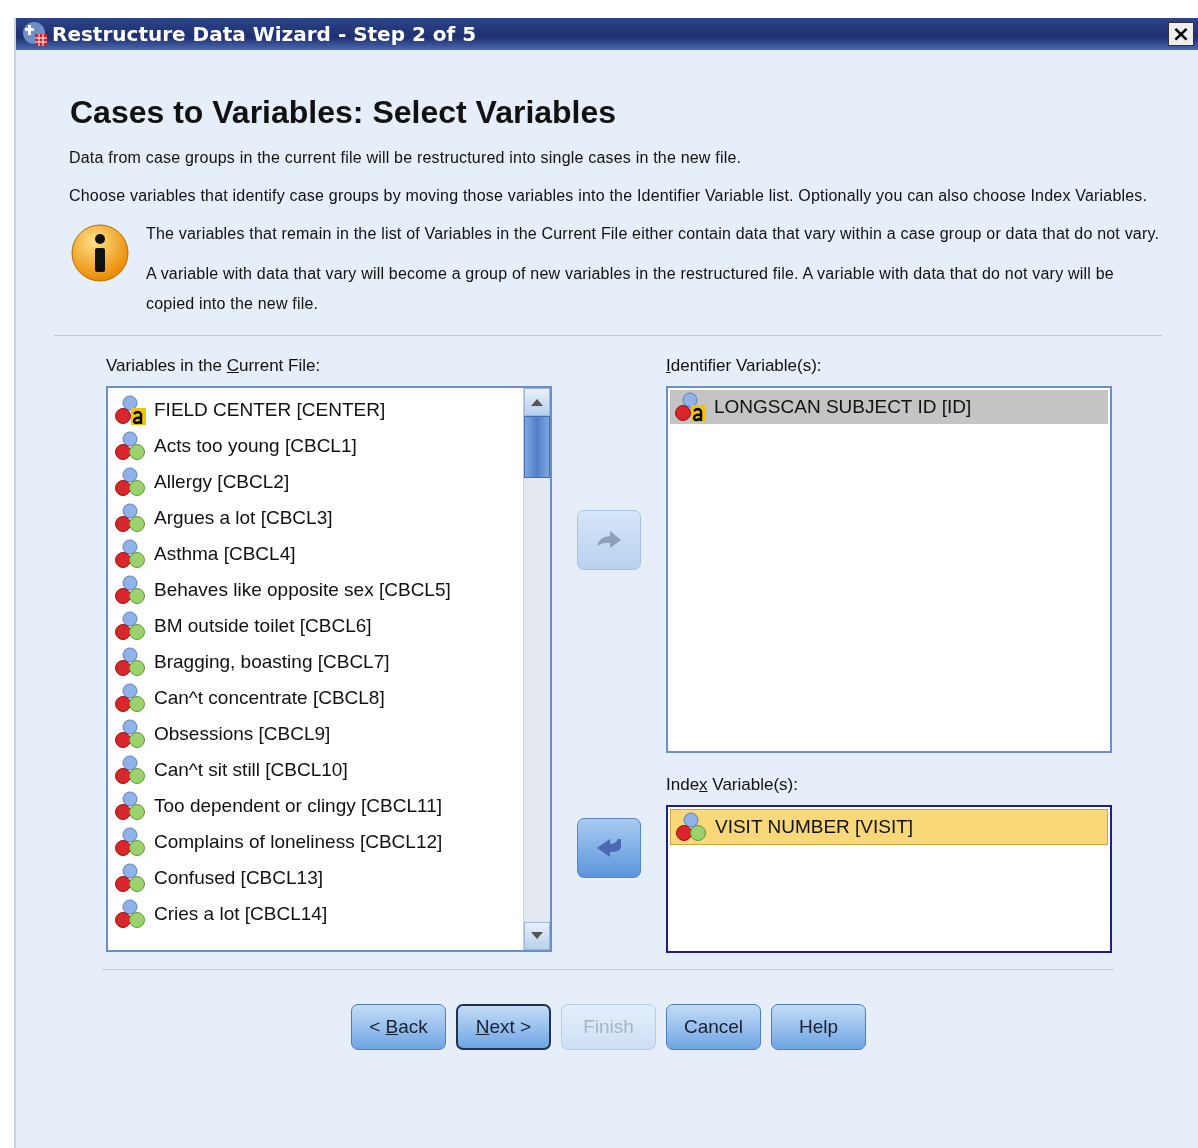 Image resolution: width=1198 pixels, height=1148 pixels. What do you see at coordinates (318, 770) in the screenshot?
I see `list-item: Can^t sit still [CBCL10]` at bounding box center [318, 770].